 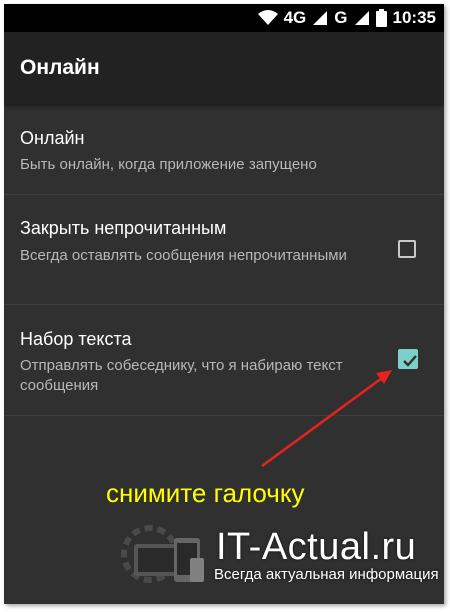 I want to click on devices-logo-icon, so click(x=162, y=554).